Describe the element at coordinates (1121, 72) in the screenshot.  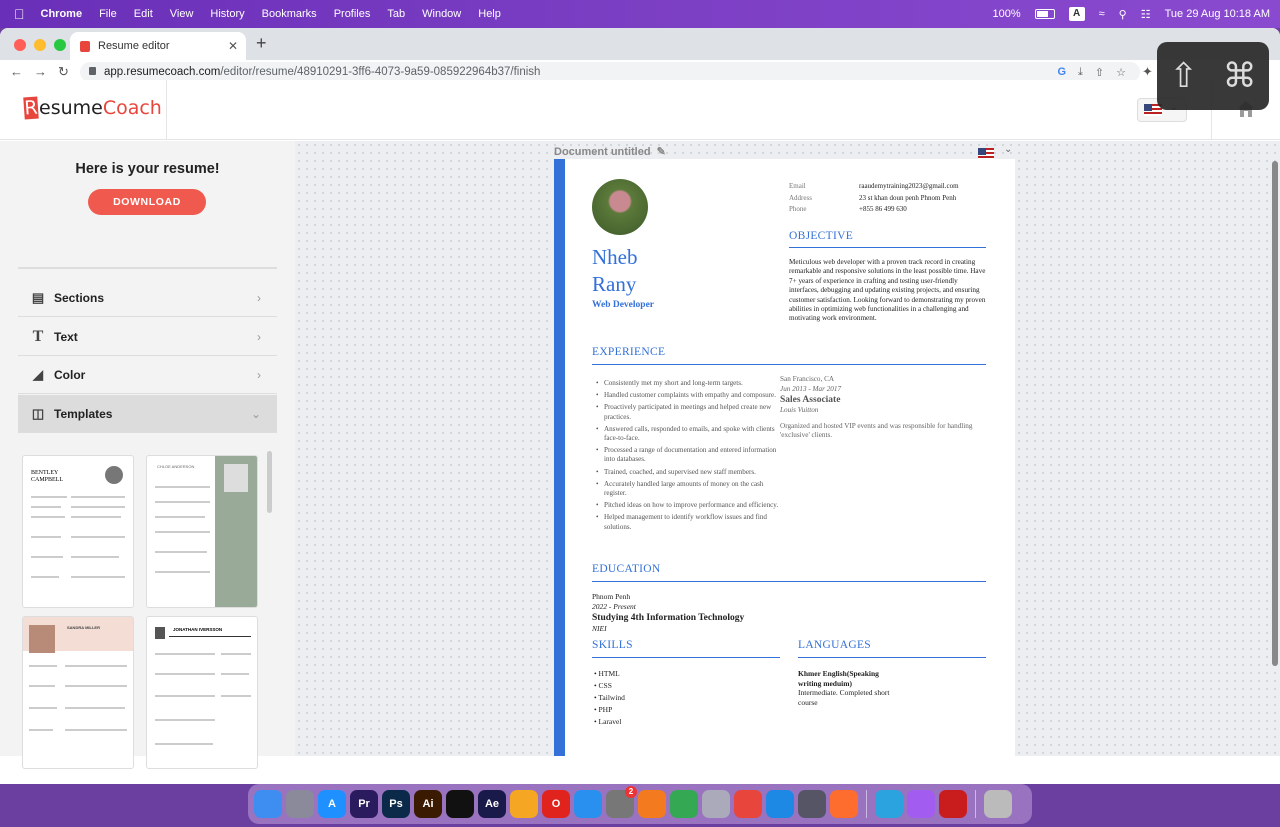
I see `bookmark-star-icon: ☆` at that location.